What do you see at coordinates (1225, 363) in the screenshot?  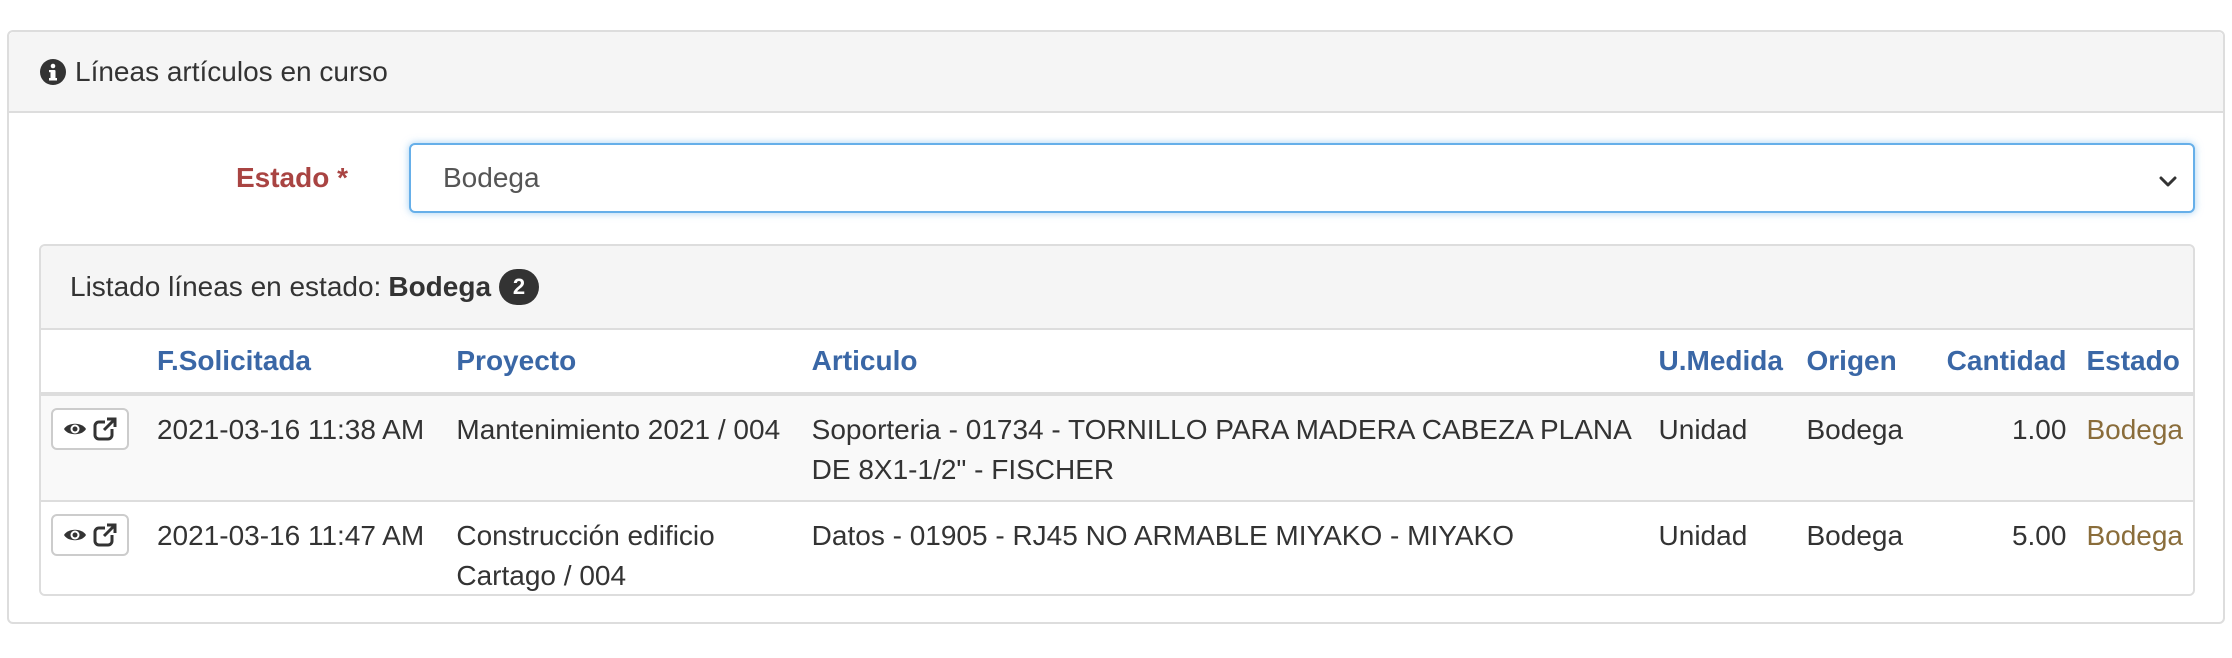 I see `header-articulo: Articulo` at bounding box center [1225, 363].